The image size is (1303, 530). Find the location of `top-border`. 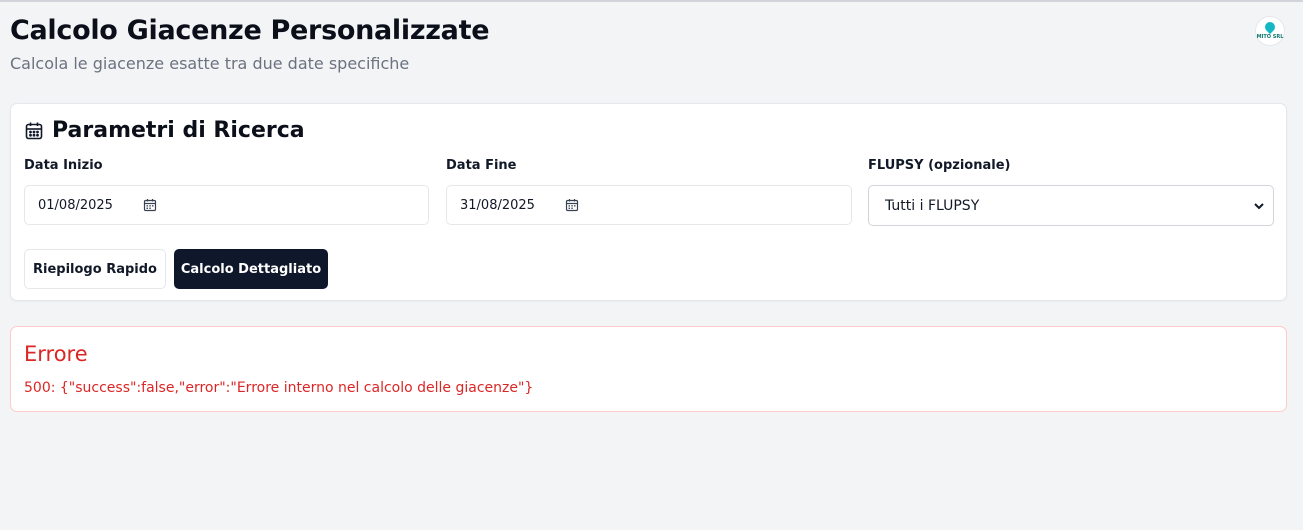

top-border is located at coordinates (651, 1).